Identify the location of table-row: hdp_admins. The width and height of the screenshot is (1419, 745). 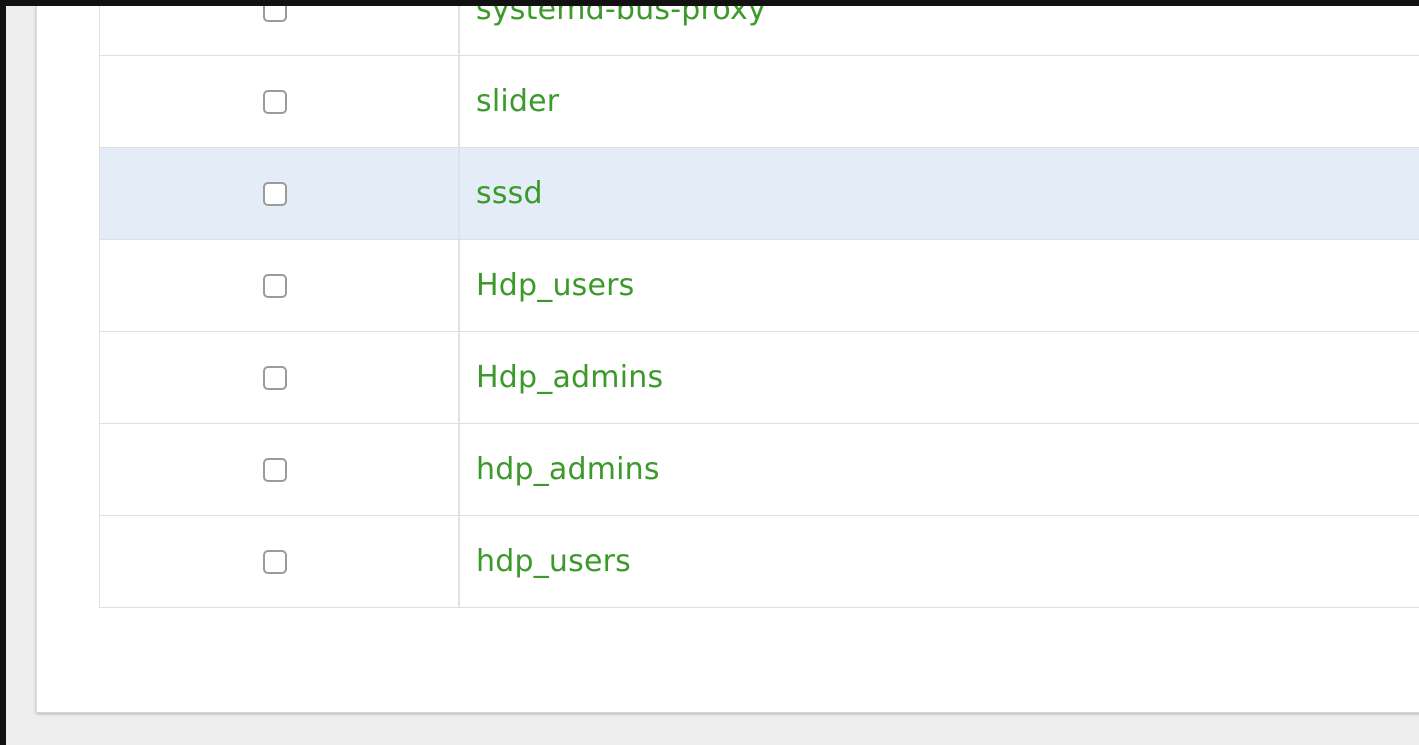
(759, 470).